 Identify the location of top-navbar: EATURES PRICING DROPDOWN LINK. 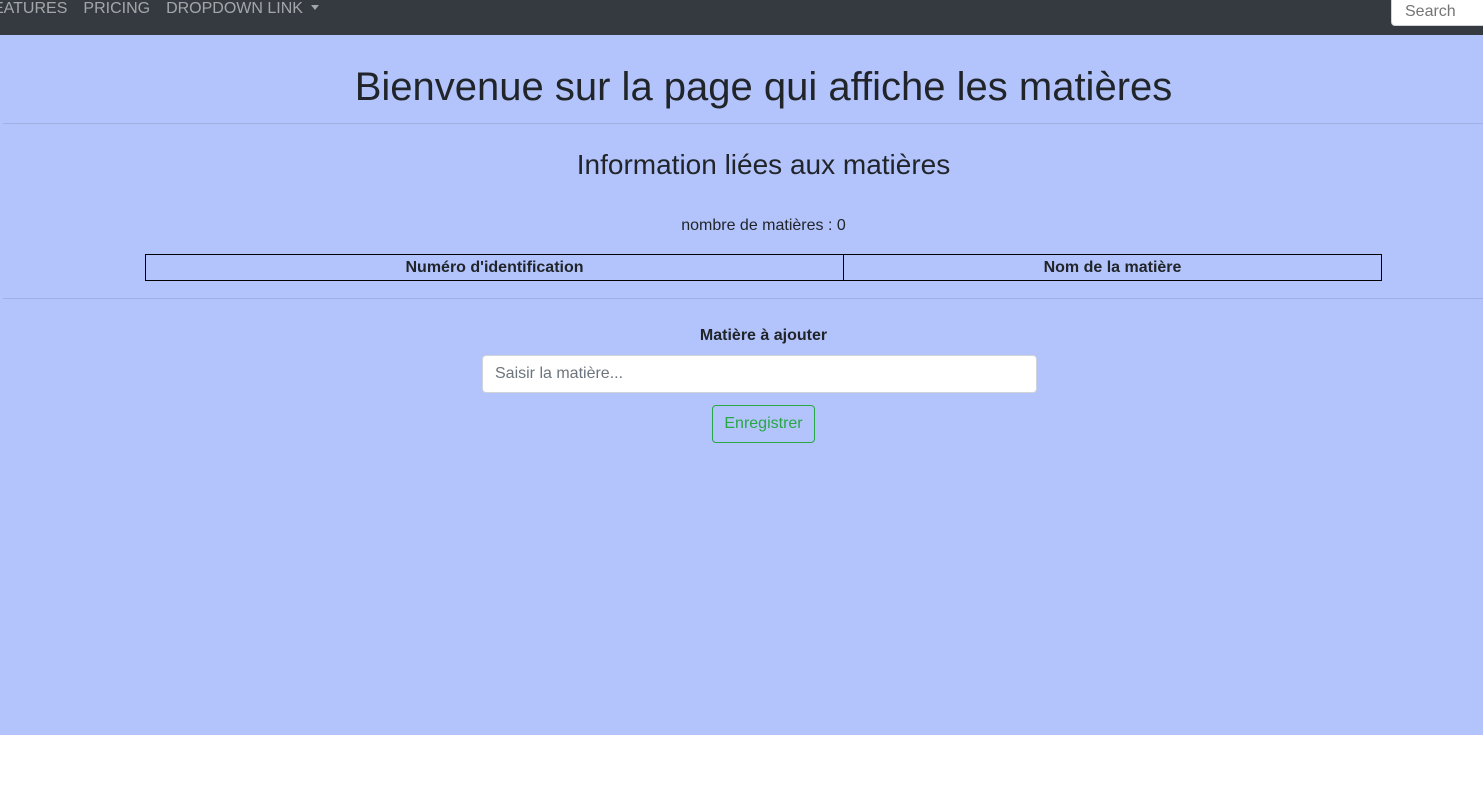
(741, 17).